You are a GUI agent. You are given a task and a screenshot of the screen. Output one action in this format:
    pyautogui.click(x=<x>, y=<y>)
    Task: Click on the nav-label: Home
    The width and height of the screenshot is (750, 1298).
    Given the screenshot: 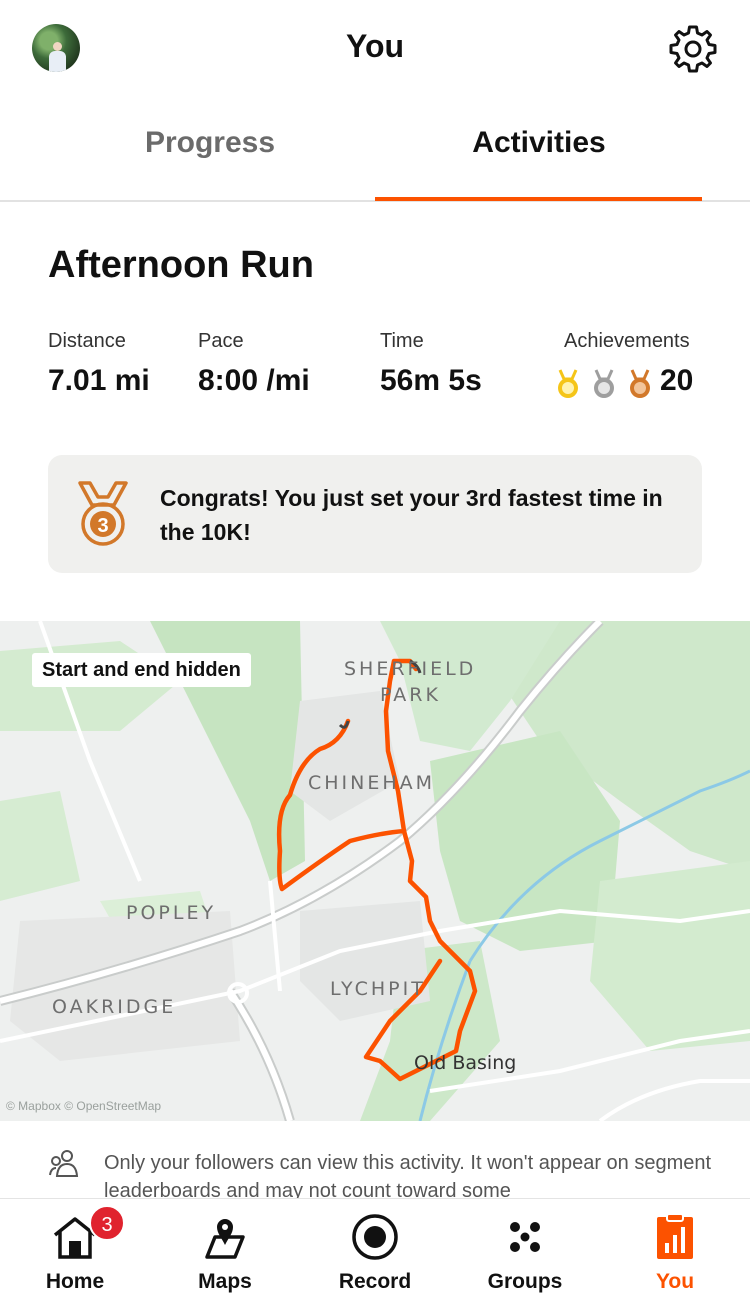 What is the action you would take?
    pyautogui.click(x=75, y=1281)
    